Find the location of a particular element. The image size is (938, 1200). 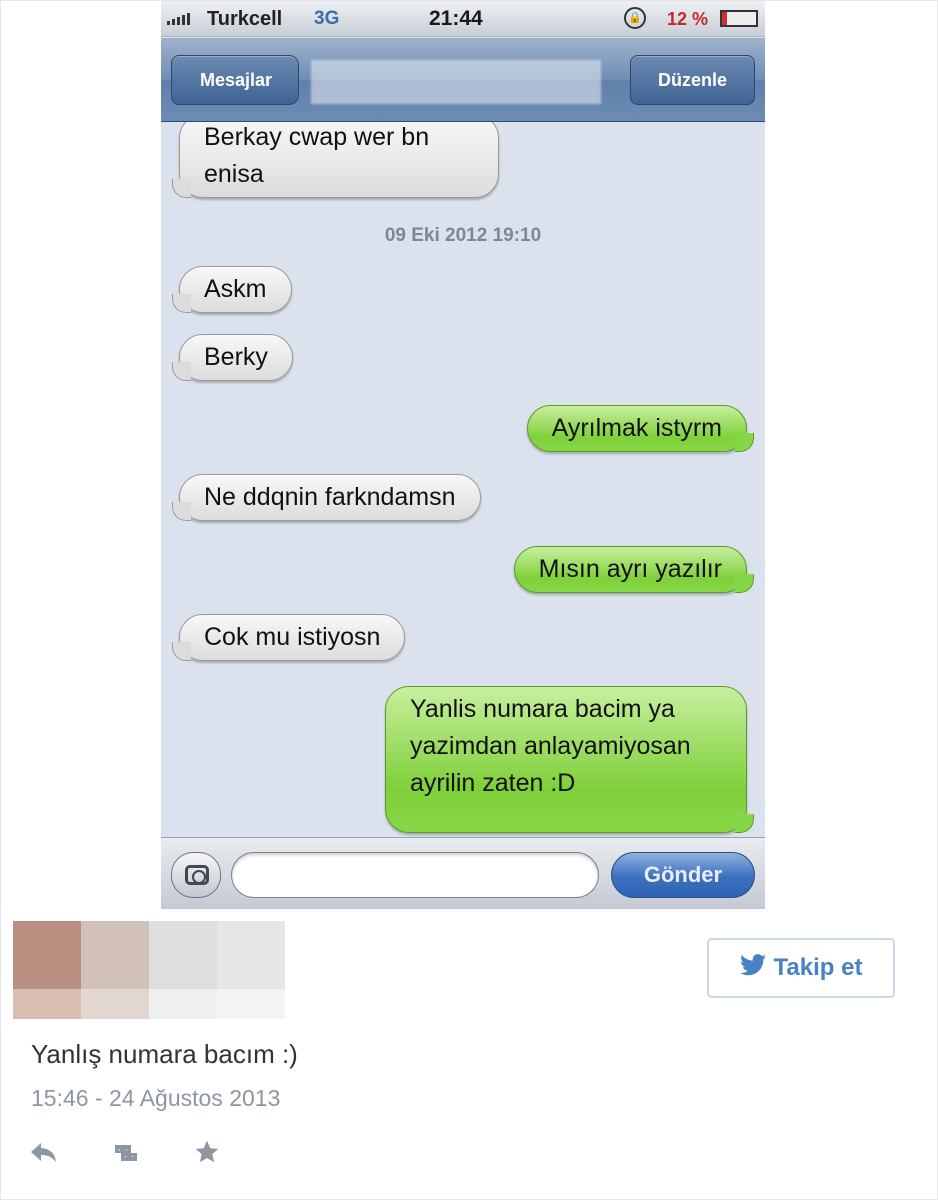

tweet-text: Yanlış numara bacım :) is located at coordinates (164, 1054).